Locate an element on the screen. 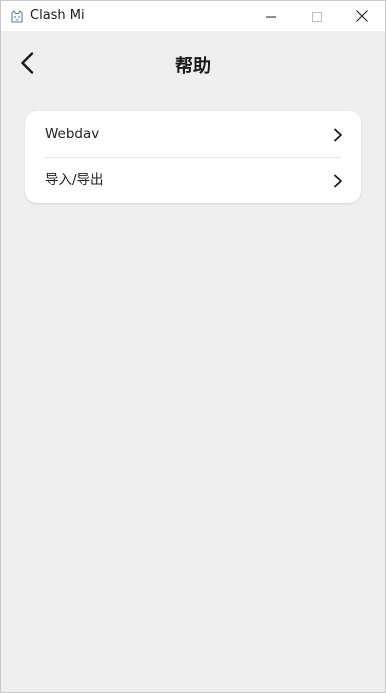  clash-mi-cat-icon is located at coordinates (17, 16).